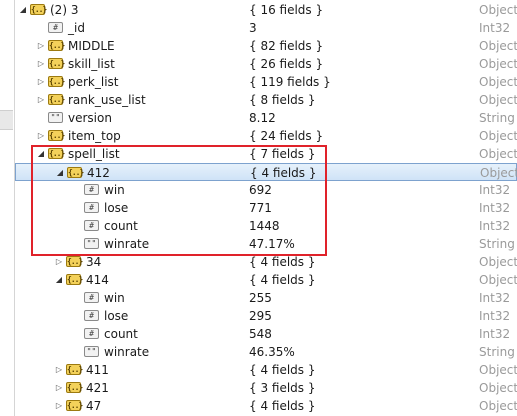 Image resolution: width=517 pixels, height=416 pixels. Describe the element at coordinates (64, 10) in the screenshot. I see `field-name: (2) 3` at that location.